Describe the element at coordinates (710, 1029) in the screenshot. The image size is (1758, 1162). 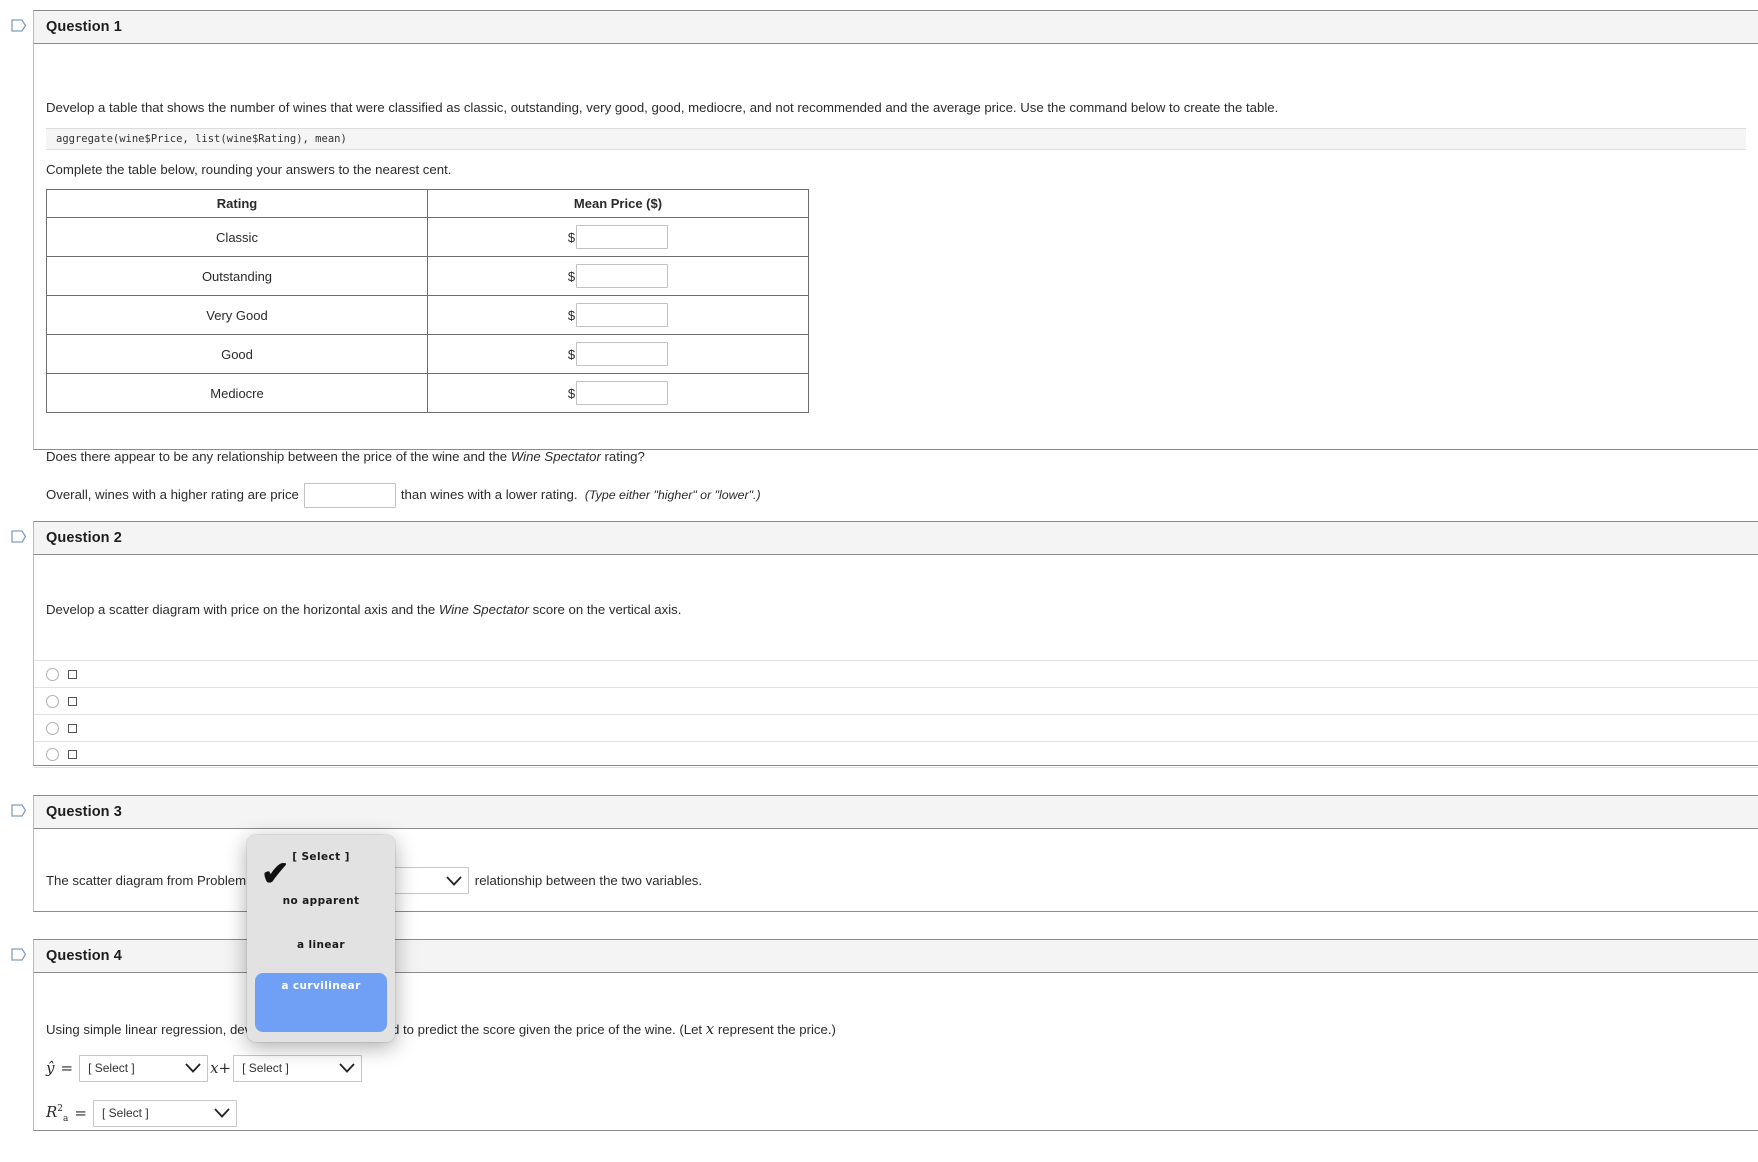
I see `prompt-variable: x` at that location.